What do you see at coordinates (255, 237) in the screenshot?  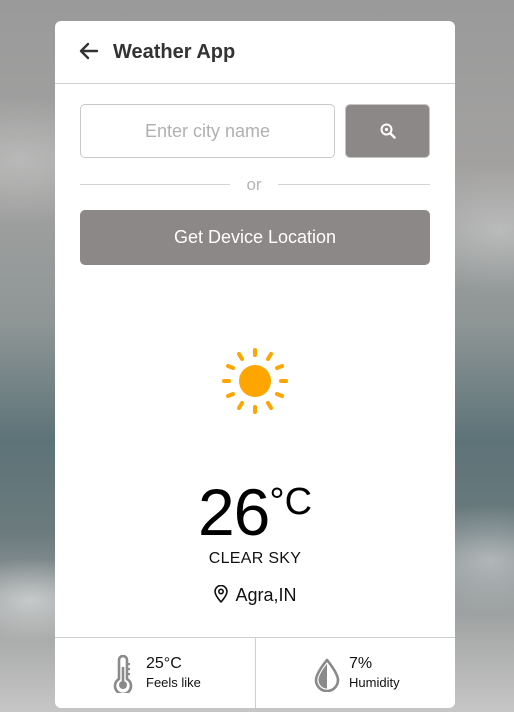 I see `get-device-location-button: Get Device Location` at bounding box center [255, 237].